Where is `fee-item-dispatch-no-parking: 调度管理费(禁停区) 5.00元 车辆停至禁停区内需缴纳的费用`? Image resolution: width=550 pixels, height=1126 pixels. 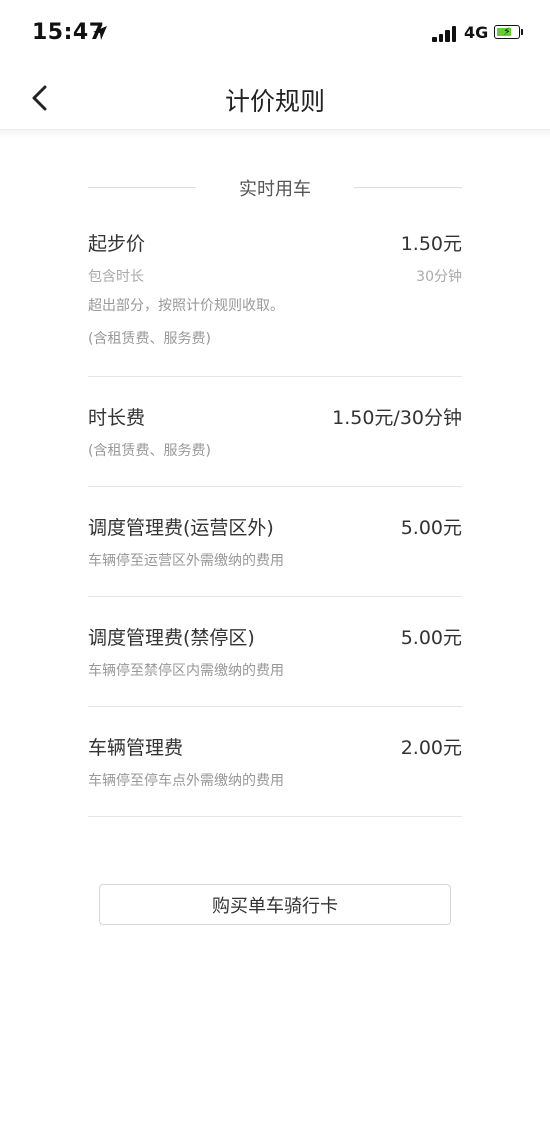 fee-item-dispatch-no-parking: 调度管理费(禁停区) 5.00元 车辆停至禁停区内需缴纳的费用 is located at coordinates (275, 665).